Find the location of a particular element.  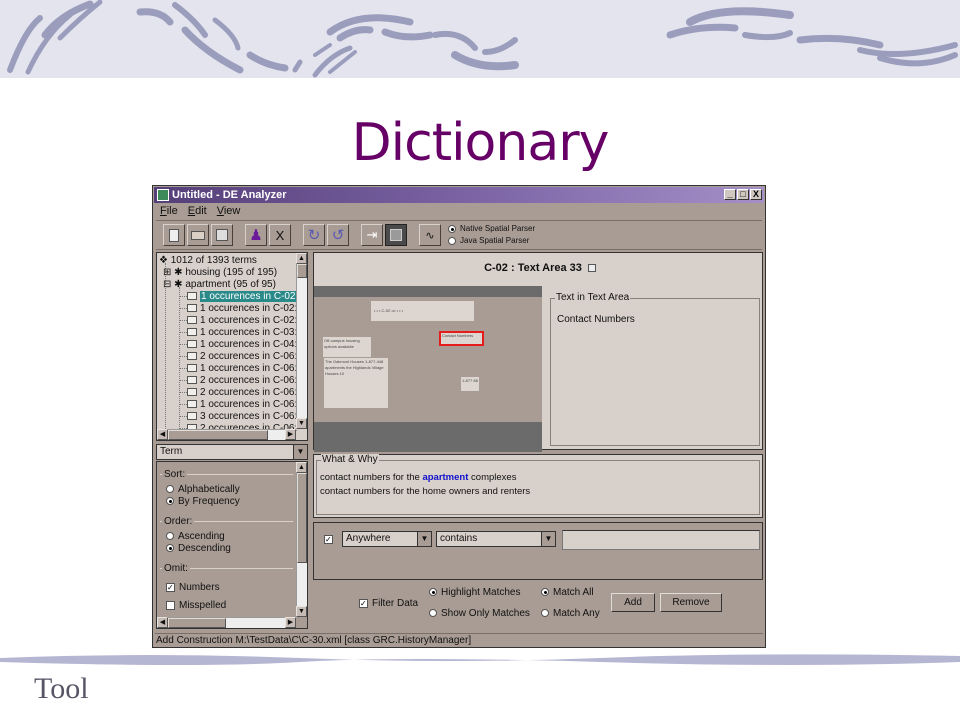

order-descending: Descending is located at coordinates (198, 549).